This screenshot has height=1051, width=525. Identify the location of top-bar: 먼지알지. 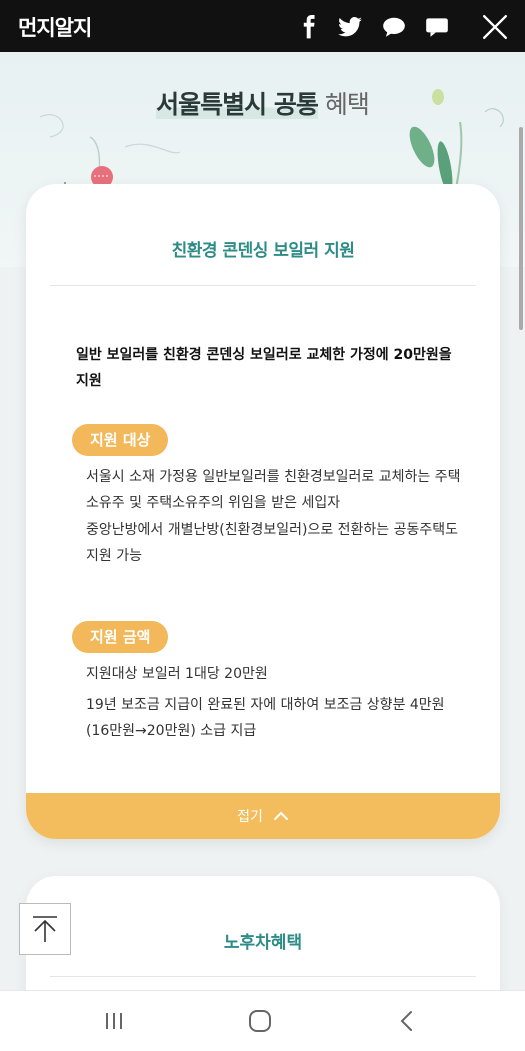
(262, 26).